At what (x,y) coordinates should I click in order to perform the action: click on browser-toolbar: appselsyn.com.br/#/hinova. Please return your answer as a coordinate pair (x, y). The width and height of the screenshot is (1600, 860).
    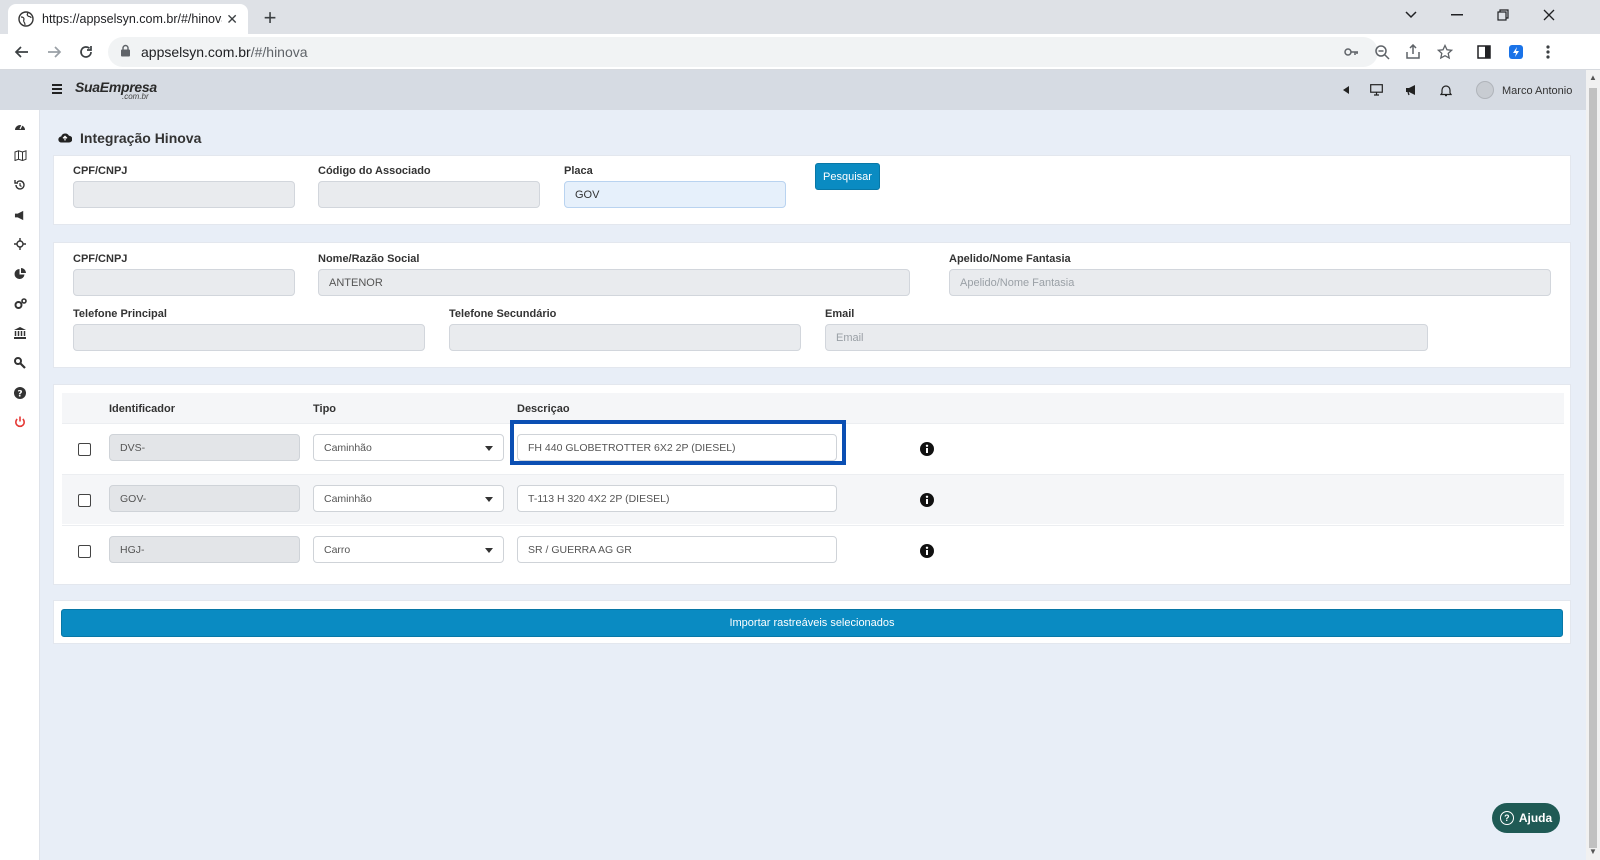
    Looking at the image, I should click on (800, 52).